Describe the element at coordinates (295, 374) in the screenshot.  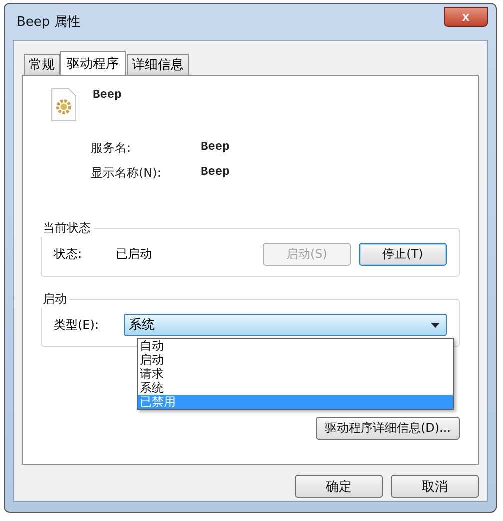
I see `dropdown-option: 请求` at that location.